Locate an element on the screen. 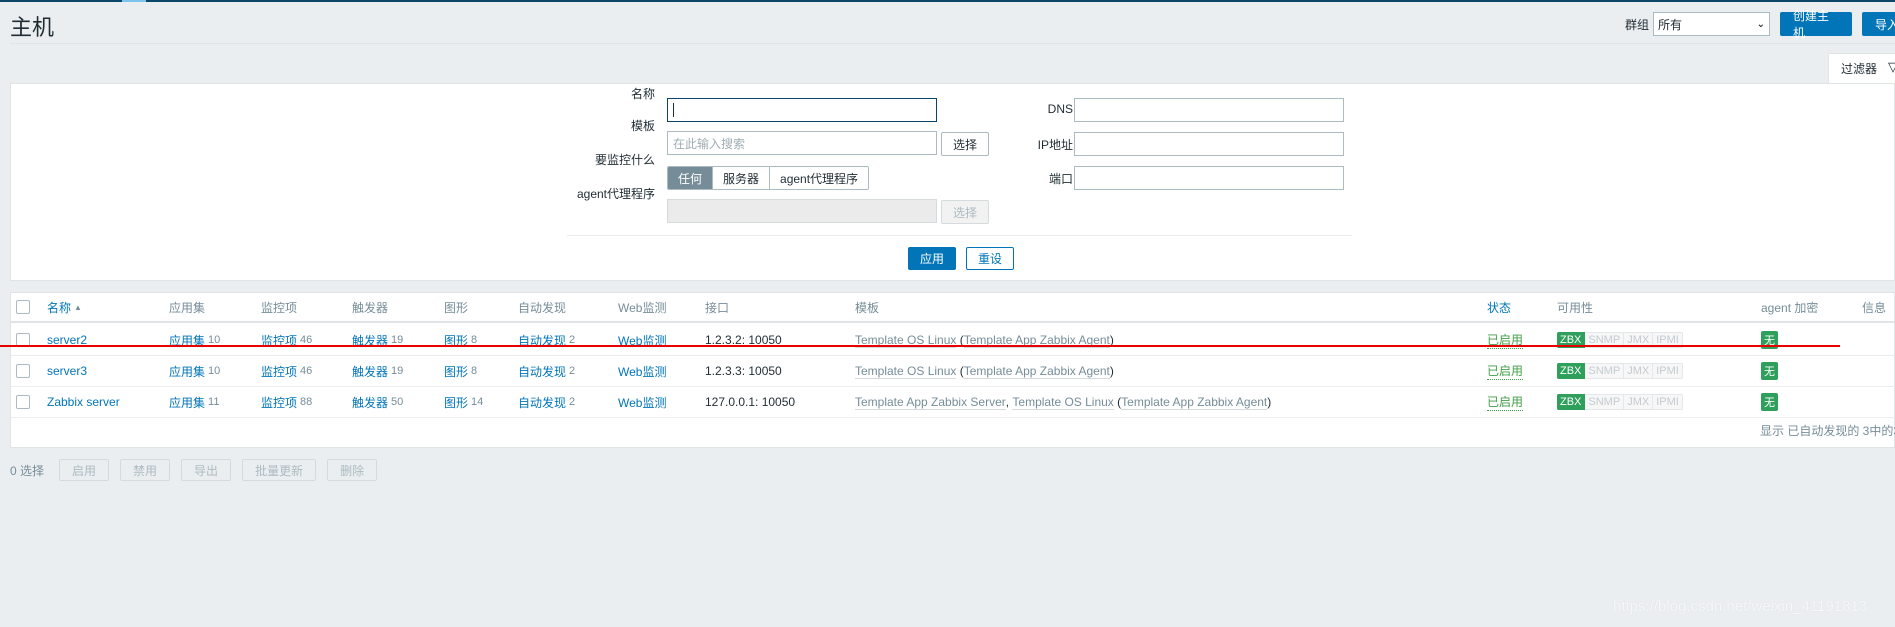 The width and height of the screenshot is (1895, 627). host-name-link: server3 is located at coordinates (67, 371).